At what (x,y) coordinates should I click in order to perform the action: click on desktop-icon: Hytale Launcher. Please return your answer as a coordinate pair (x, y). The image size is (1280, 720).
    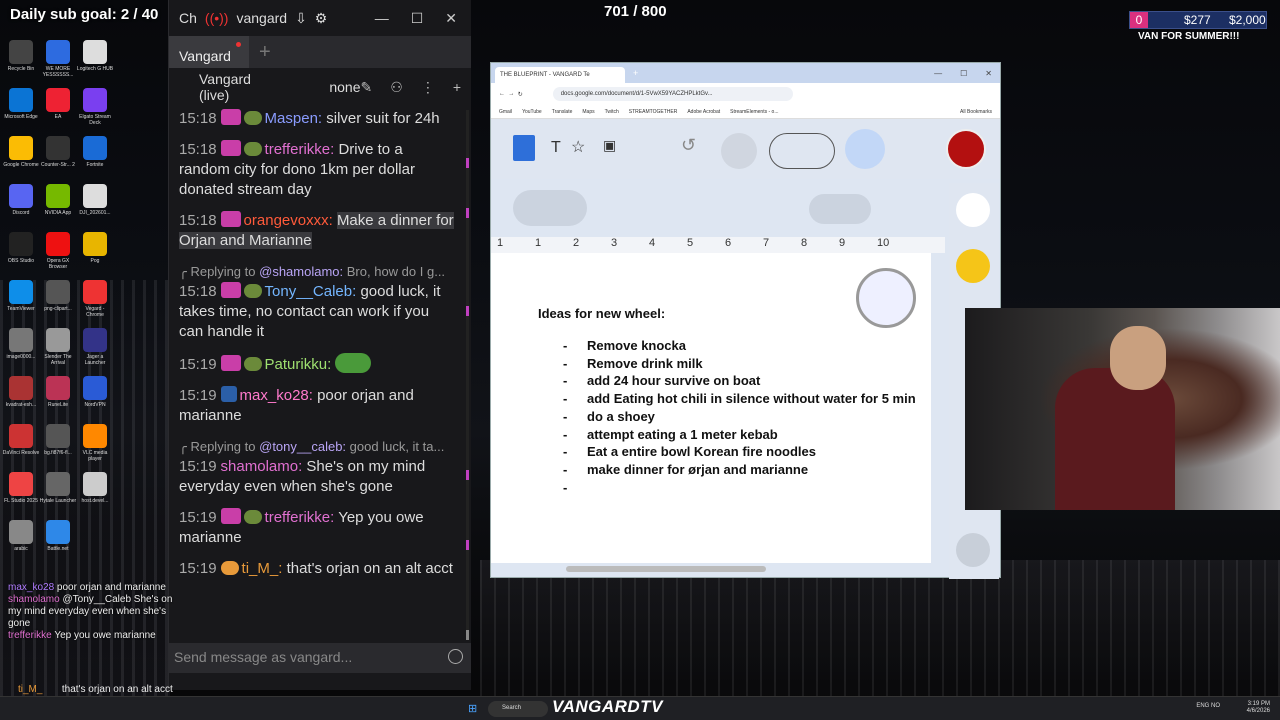
    Looking at the image, I should click on (58, 488).